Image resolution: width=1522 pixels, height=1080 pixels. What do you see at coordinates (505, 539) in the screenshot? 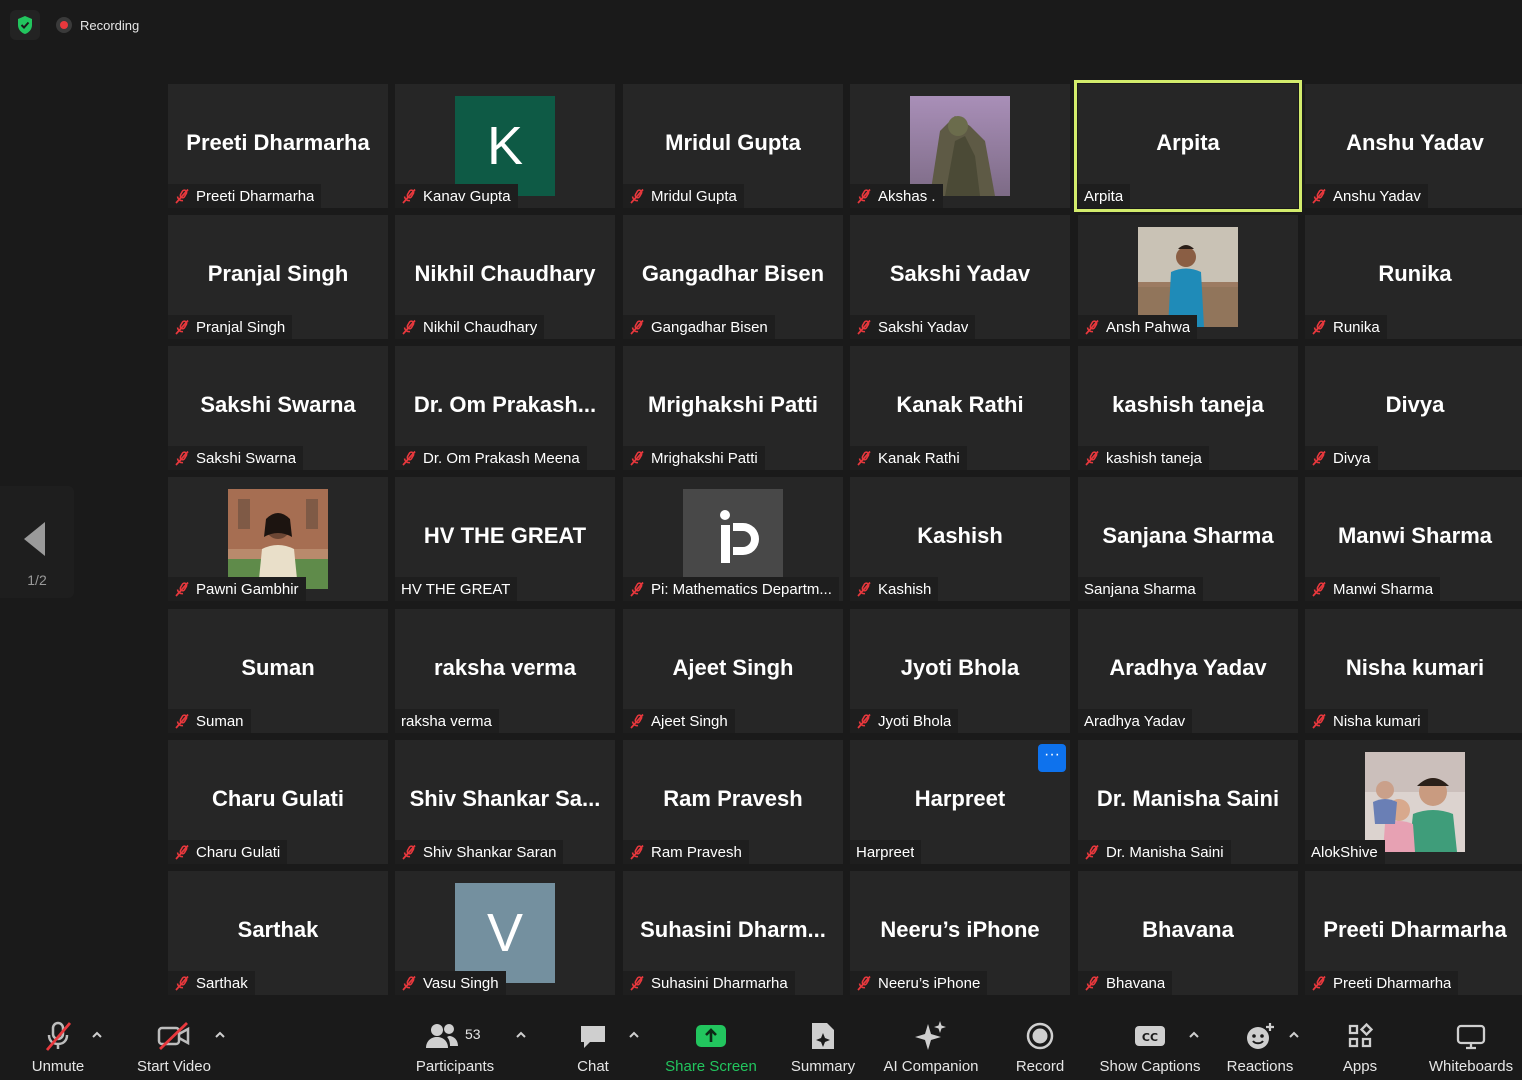
I see `participant-tile: HV THE GREAT HV THE GREAT` at bounding box center [505, 539].